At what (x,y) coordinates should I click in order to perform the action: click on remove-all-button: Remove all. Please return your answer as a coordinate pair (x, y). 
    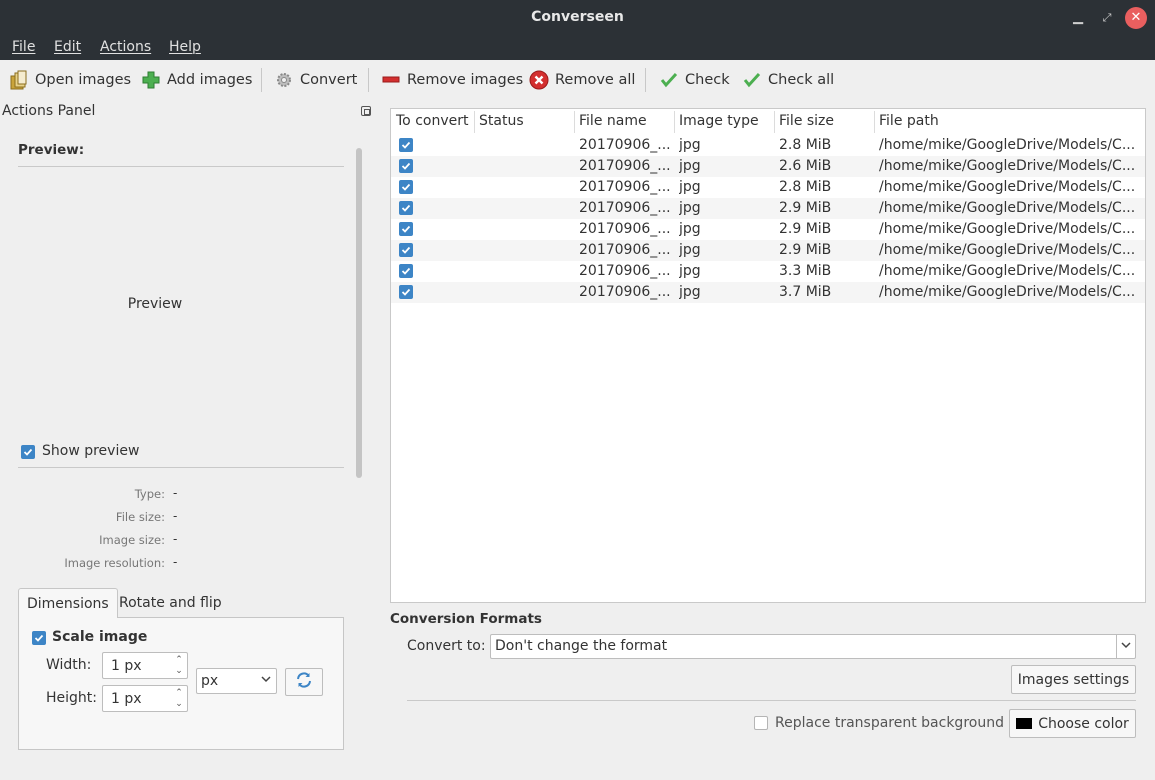
    Looking at the image, I should click on (582, 80).